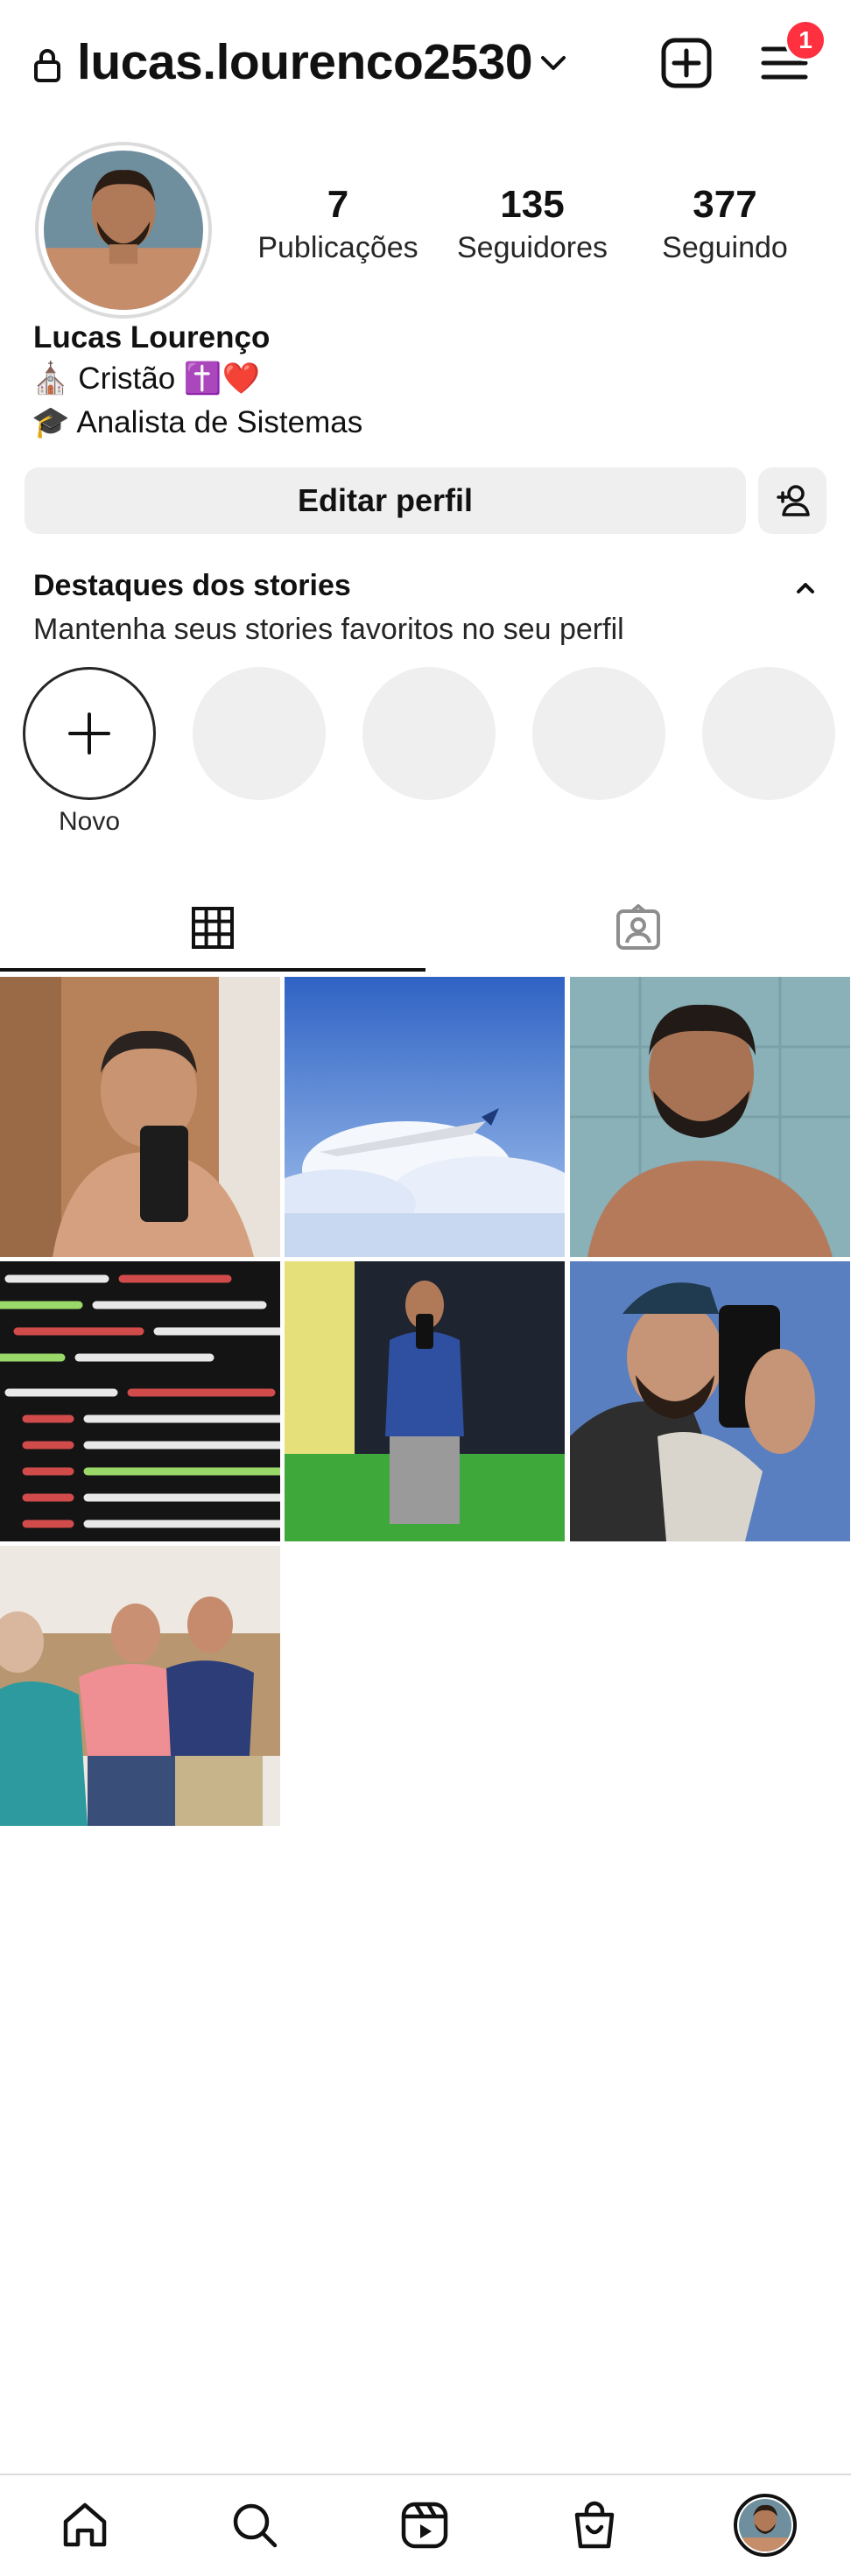  Describe the element at coordinates (47, 66) in the screenshot. I see `lock-icon` at that location.